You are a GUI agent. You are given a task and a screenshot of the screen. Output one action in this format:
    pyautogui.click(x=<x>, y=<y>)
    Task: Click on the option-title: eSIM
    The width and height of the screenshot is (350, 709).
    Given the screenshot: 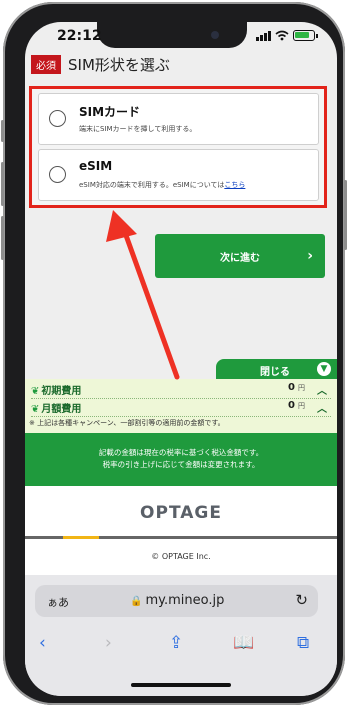 What is the action you would take?
    pyautogui.click(x=96, y=166)
    